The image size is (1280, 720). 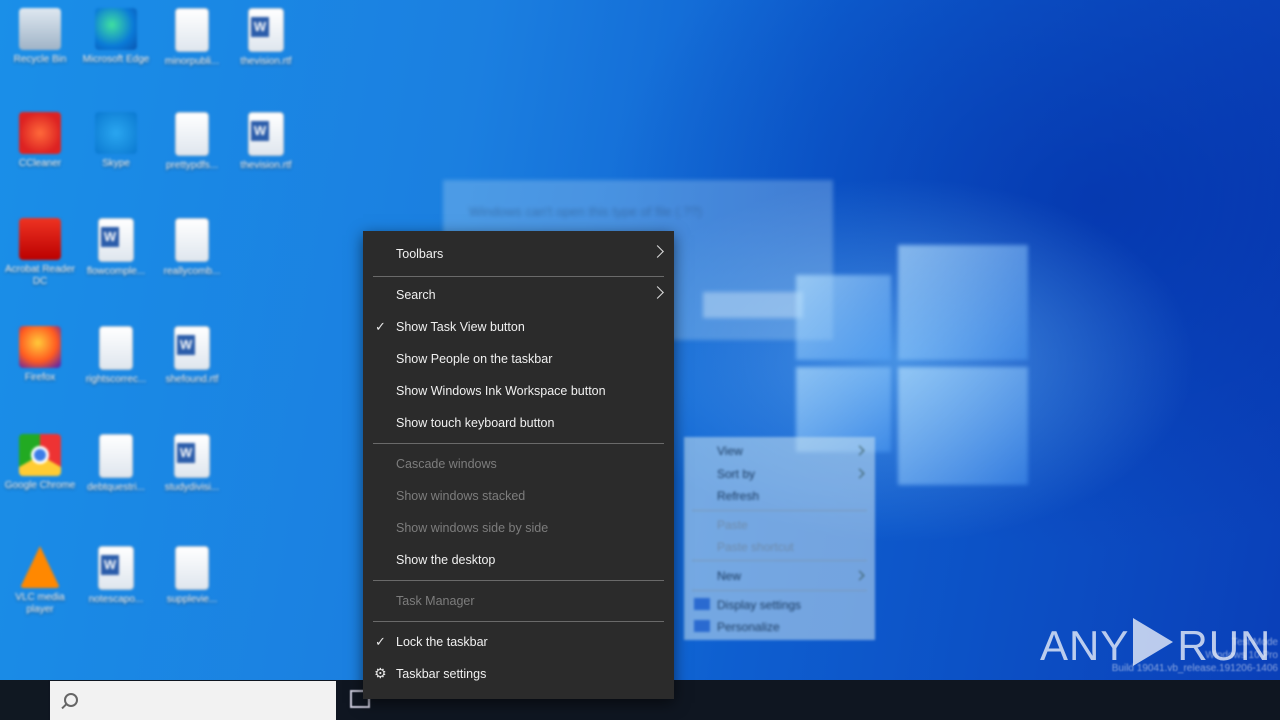 I want to click on menu-item-show-people: Show People on the taskbar, so click(x=518, y=359).